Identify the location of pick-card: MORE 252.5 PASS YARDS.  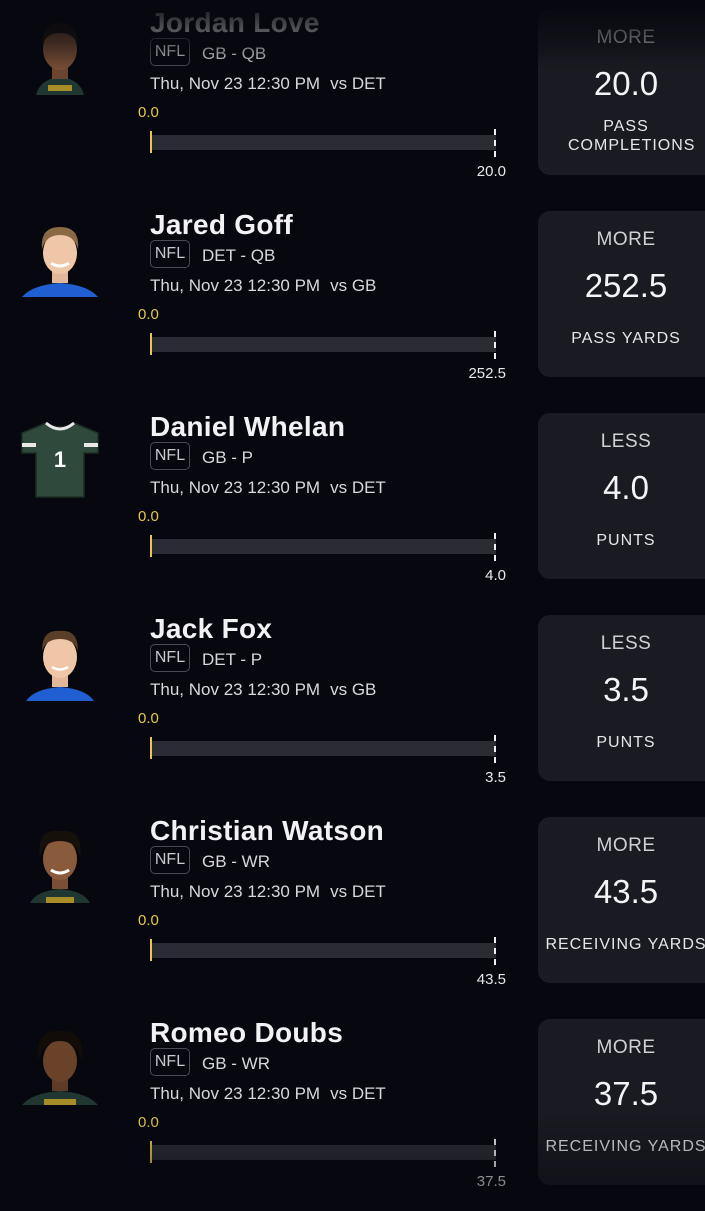
(621, 294).